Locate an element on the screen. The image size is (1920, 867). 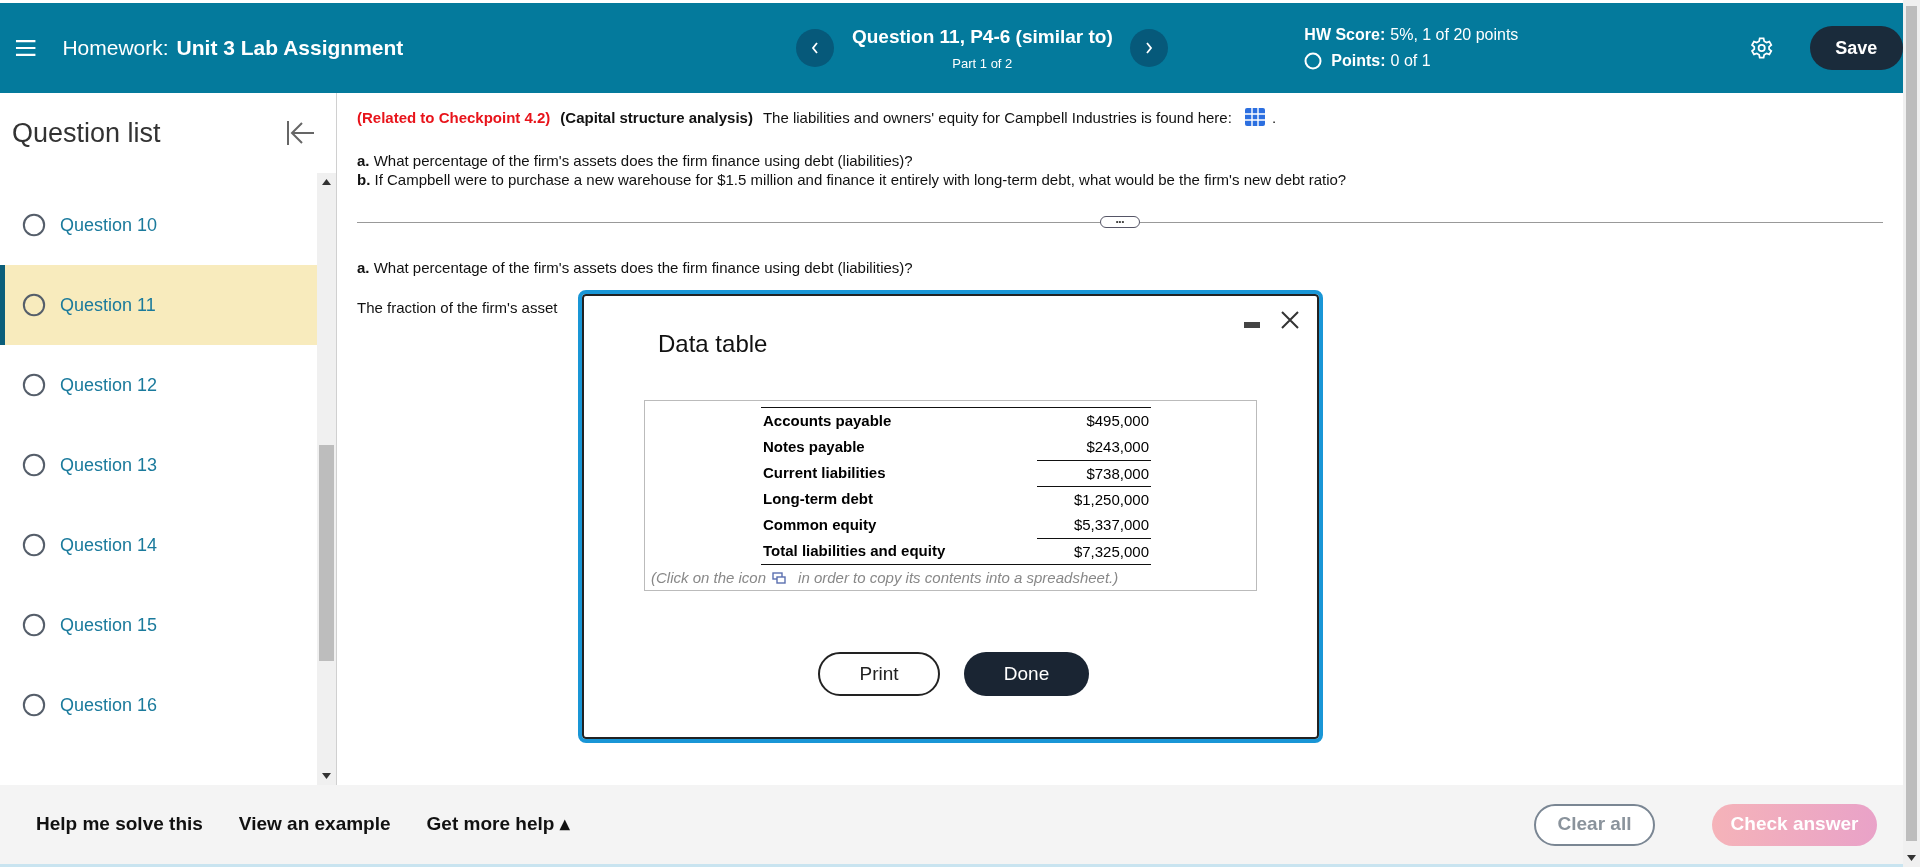
window-scrollbar is located at coordinates (1911, 433).